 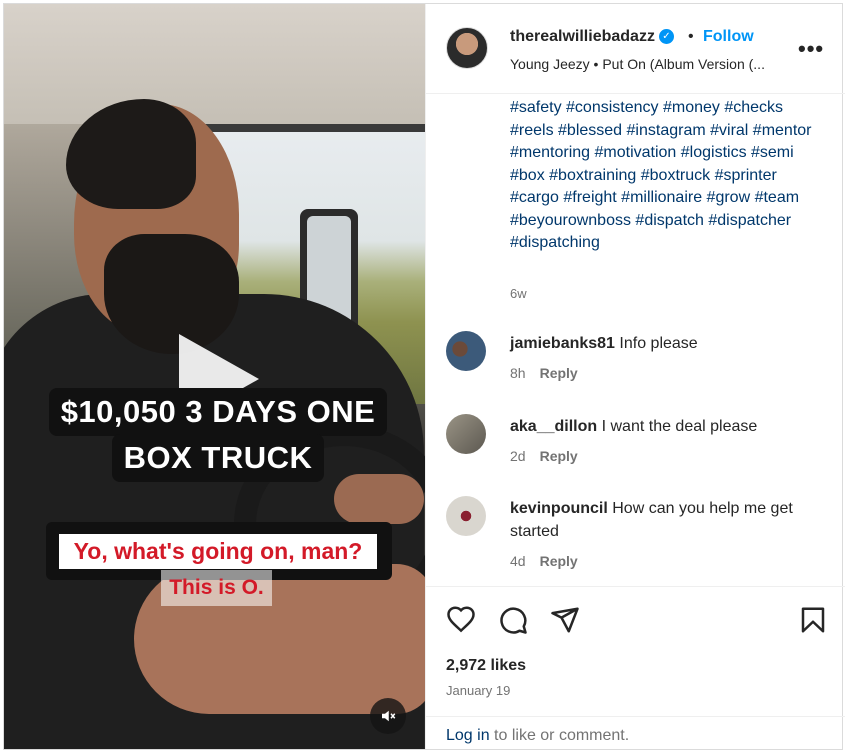 I want to click on share-icon, so click(x=566, y=621).